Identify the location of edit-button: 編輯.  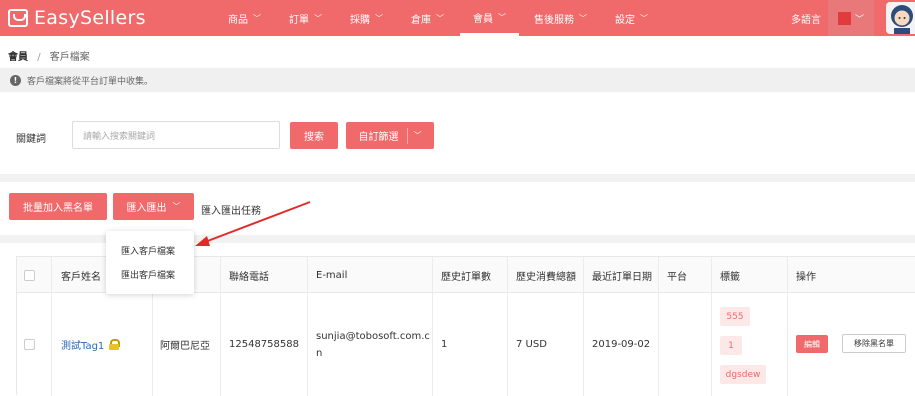
(812, 344).